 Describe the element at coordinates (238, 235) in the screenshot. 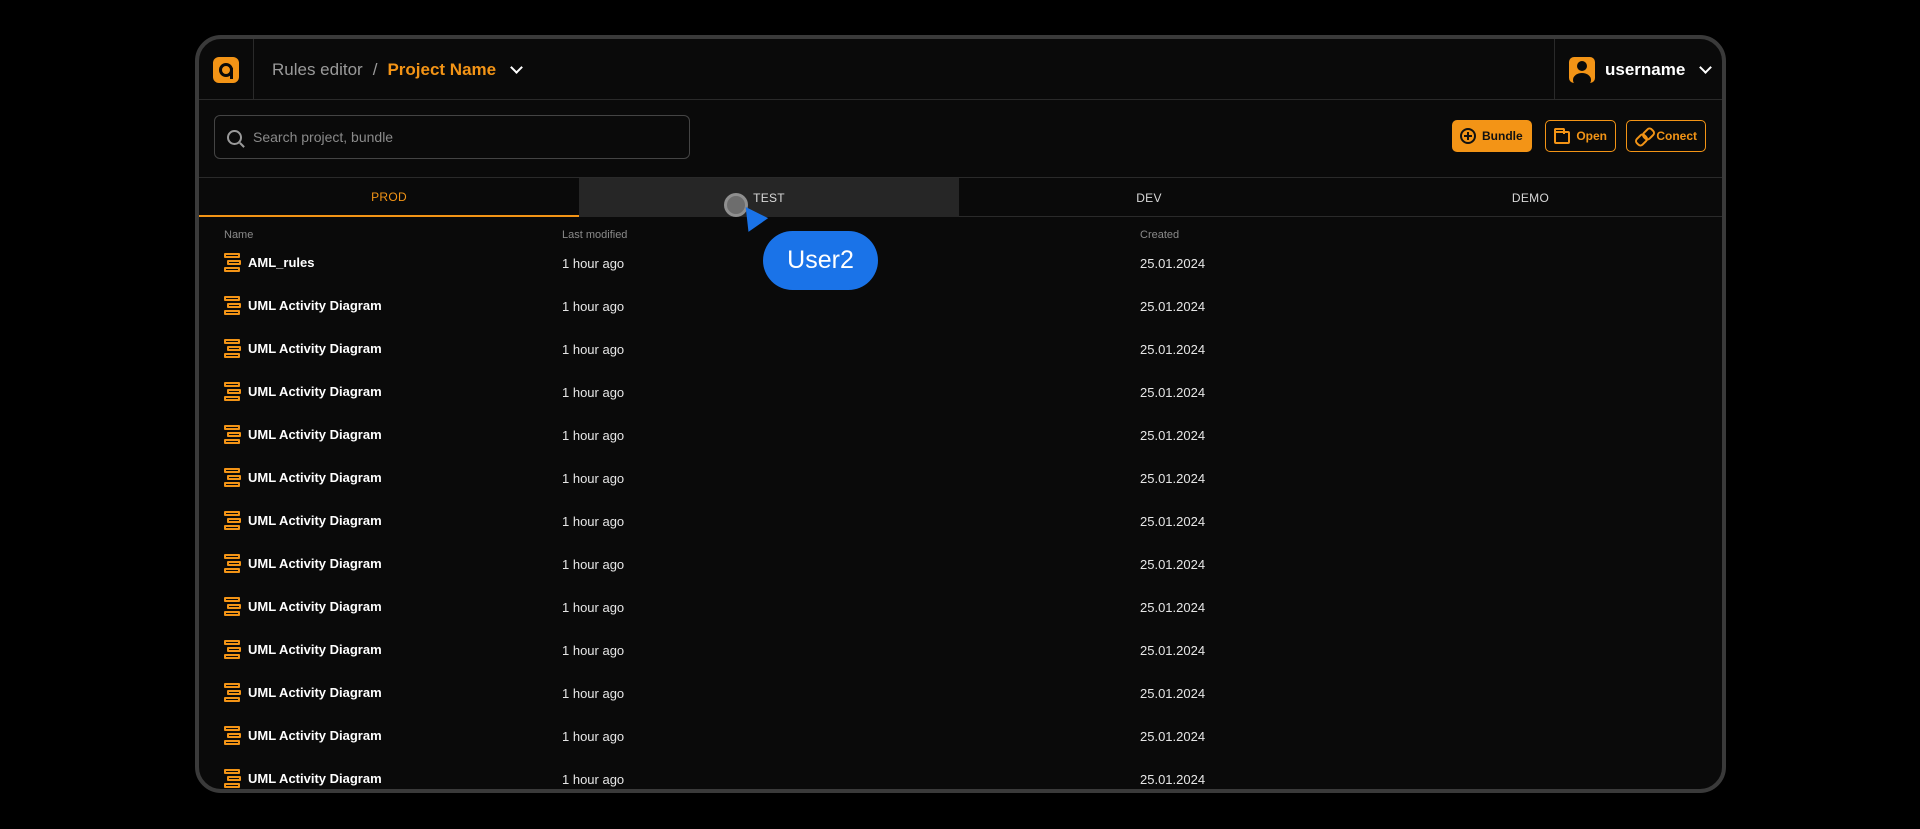

I see `column-header-name: Name` at that location.